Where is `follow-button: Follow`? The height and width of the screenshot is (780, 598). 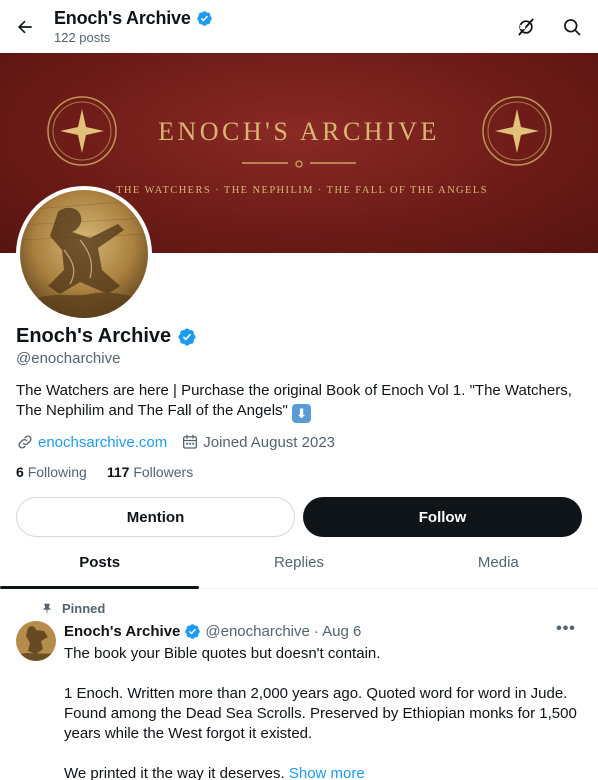 follow-button: Follow is located at coordinates (442, 517).